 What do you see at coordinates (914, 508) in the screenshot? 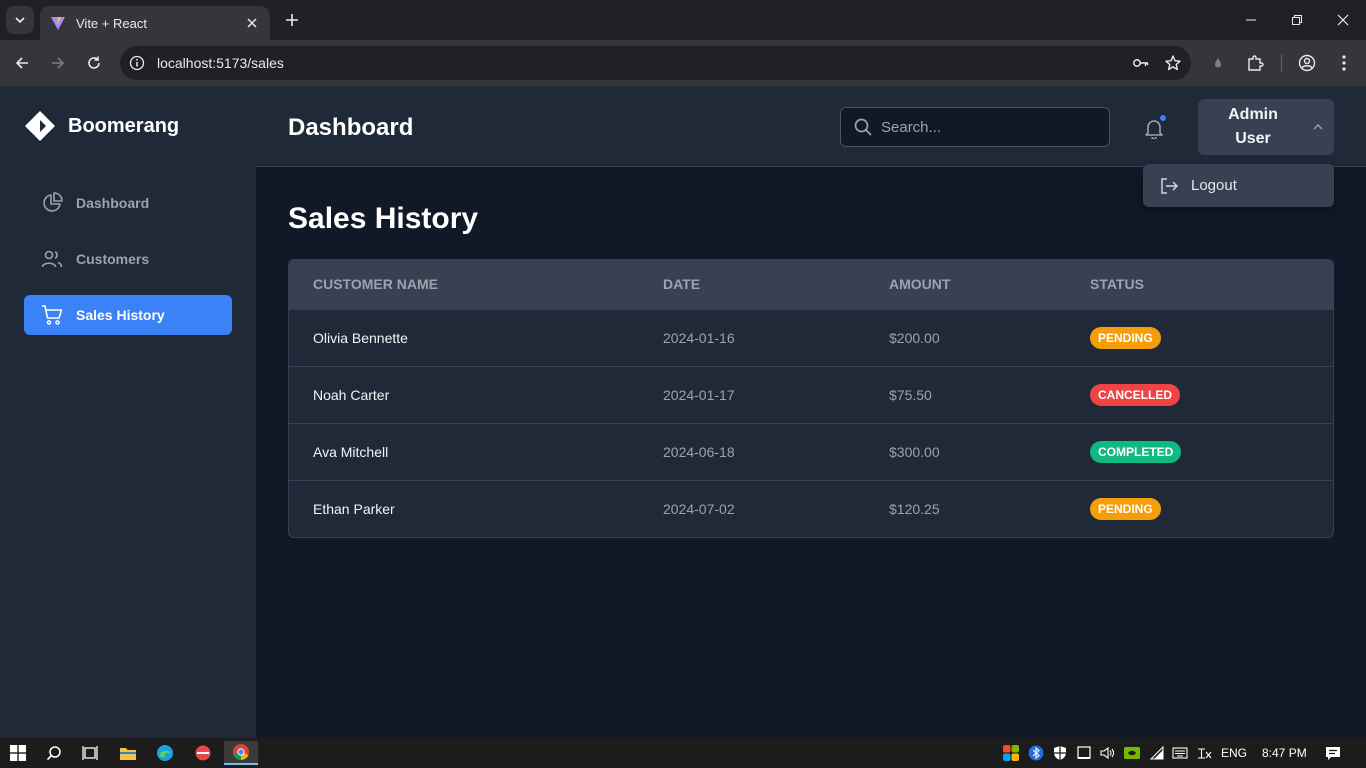
I see `amount-cell: $120.25` at bounding box center [914, 508].